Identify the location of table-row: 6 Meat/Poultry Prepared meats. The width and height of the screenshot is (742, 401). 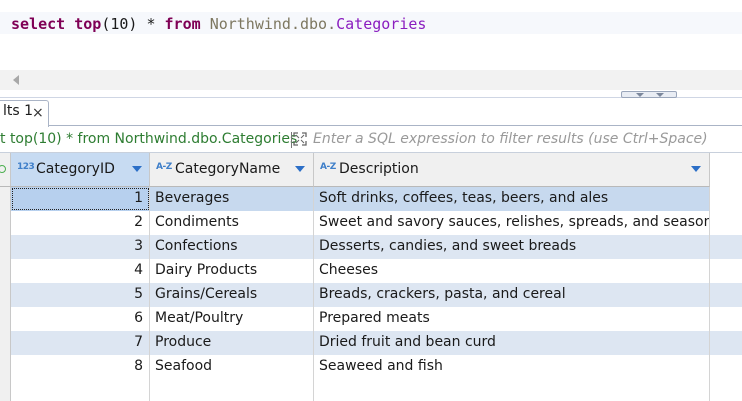
(371, 319).